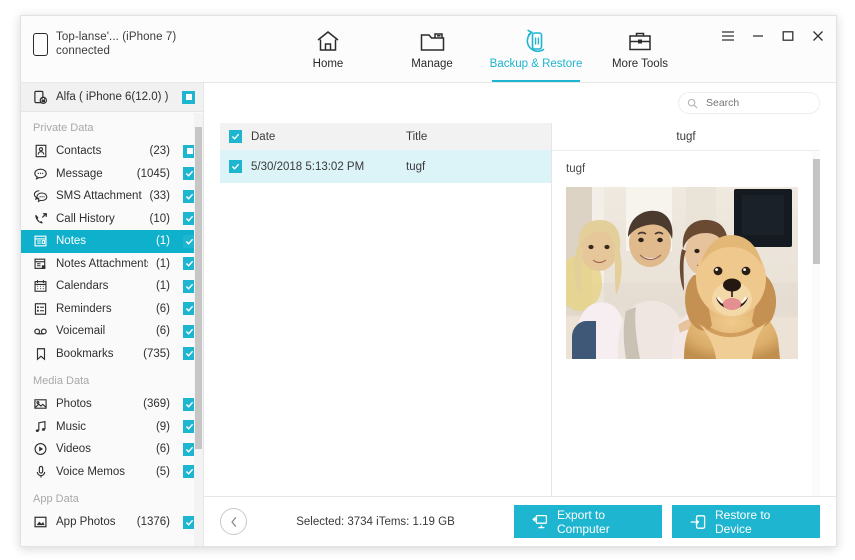 The width and height of the screenshot is (855, 560). I want to click on folder-icon, so click(432, 41).